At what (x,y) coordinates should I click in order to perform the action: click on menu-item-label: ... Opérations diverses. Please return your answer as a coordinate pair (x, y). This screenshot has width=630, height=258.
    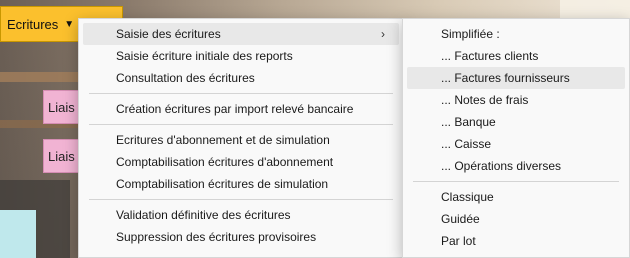
    Looking at the image, I should click on (501, 166).